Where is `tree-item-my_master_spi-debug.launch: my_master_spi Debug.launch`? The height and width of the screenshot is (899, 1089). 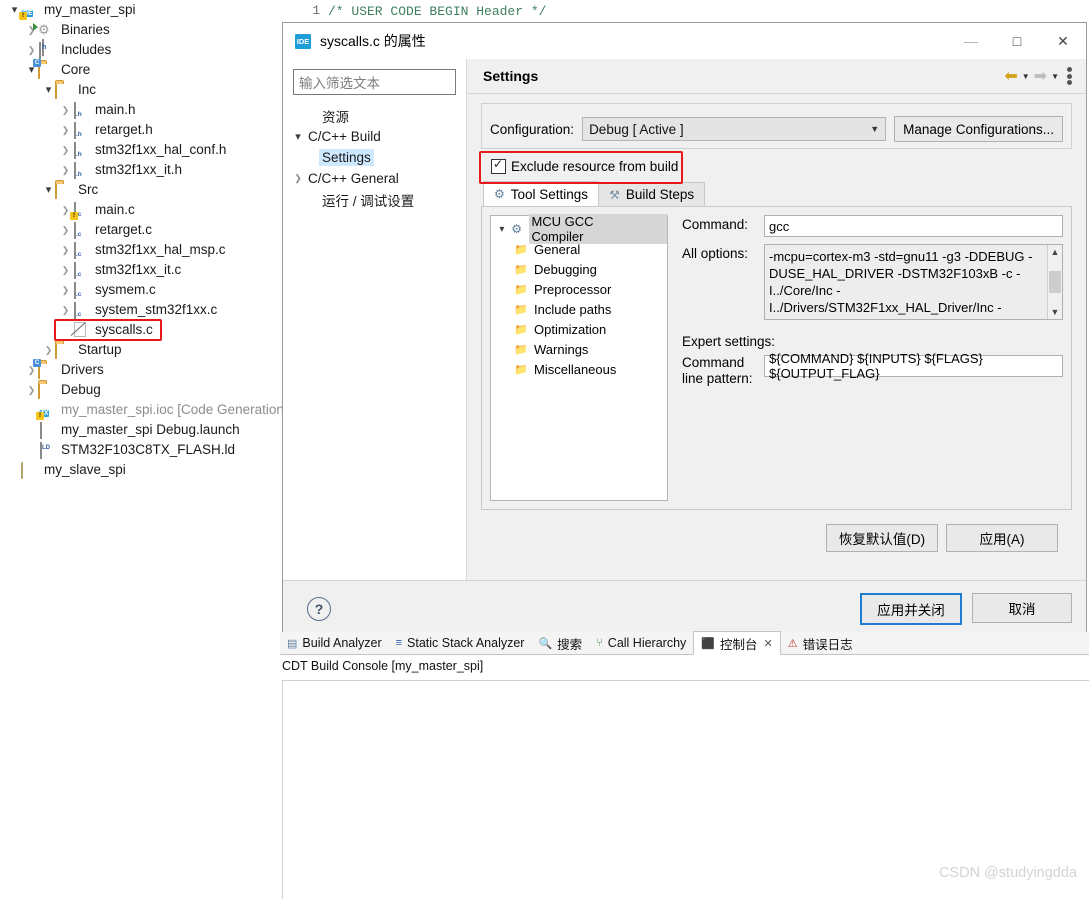
tree-item-my_master_spi-debug.launch: my_master_spi Debug.launch is located at coordinates (140, 430).